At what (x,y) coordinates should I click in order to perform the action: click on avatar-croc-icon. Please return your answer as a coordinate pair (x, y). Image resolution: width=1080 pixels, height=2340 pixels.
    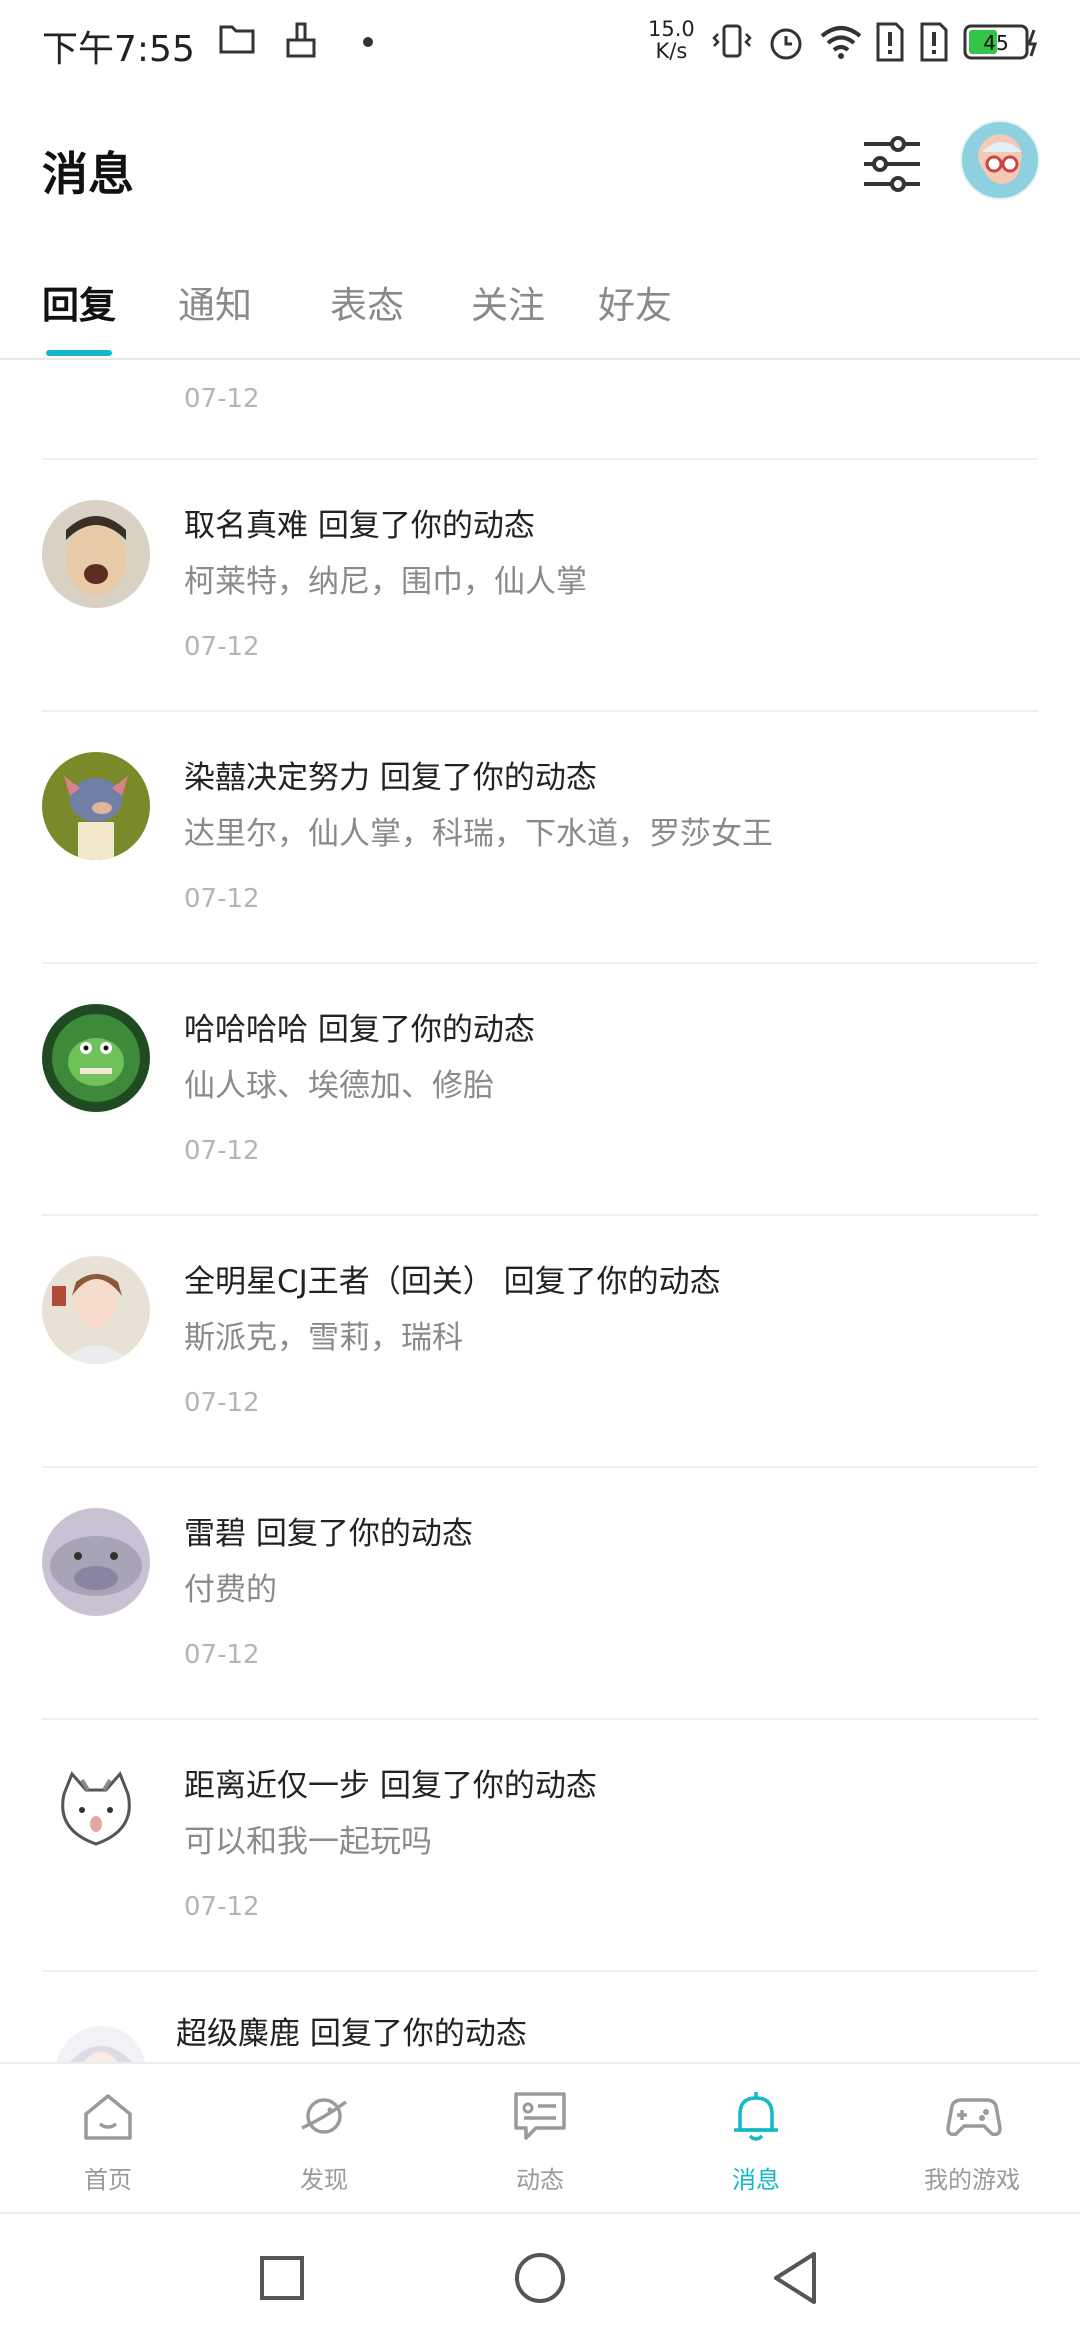
    Looking at the image, I should click on (96, 1058).